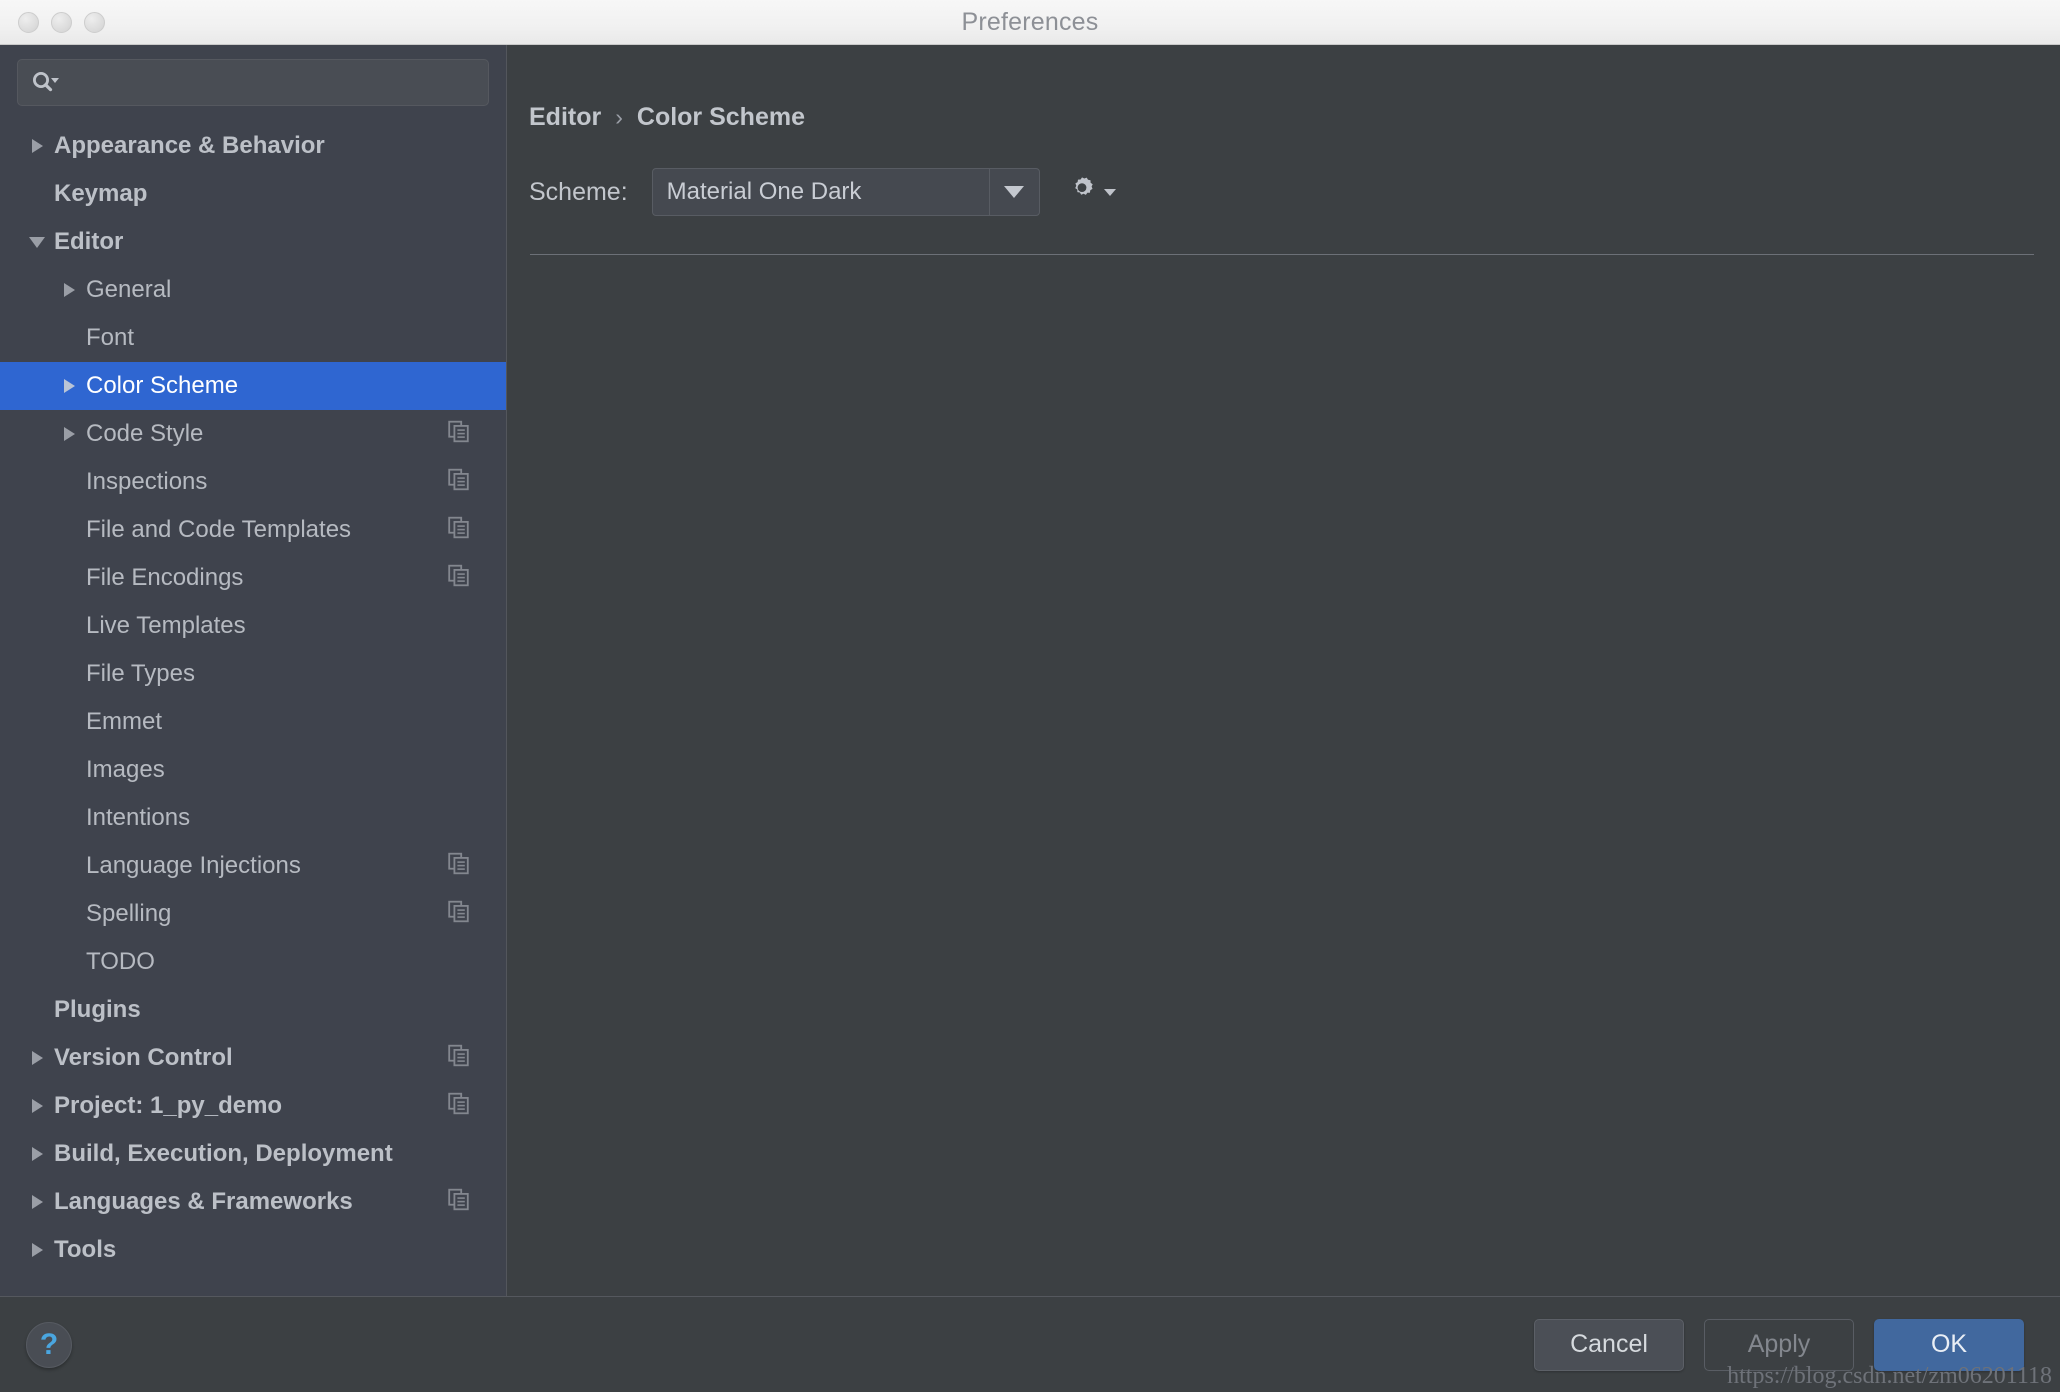 The width and height of the screenshot is (2060, 1392). What do you see at coordinates (124, 721) in the screenshot?
I see `sidebar-item-label: Emmet` at bounding box center [124, 721].